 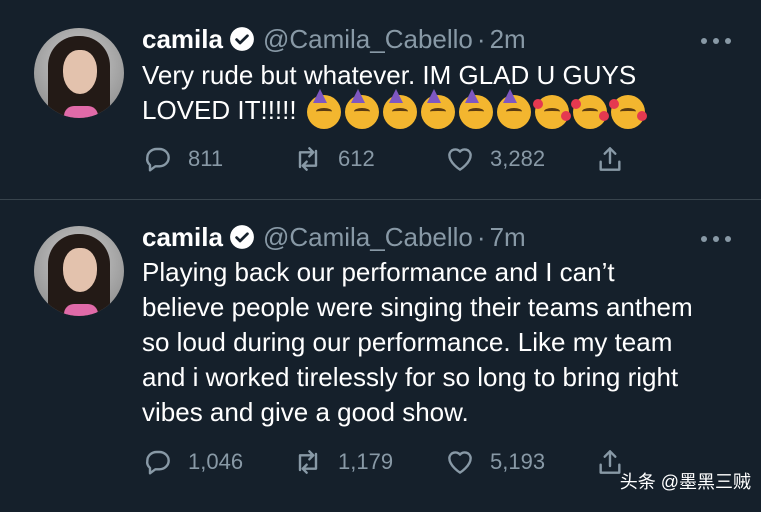 I want to click on watermark: 头条 @墨黑三贼, so click(x=685, y=482).